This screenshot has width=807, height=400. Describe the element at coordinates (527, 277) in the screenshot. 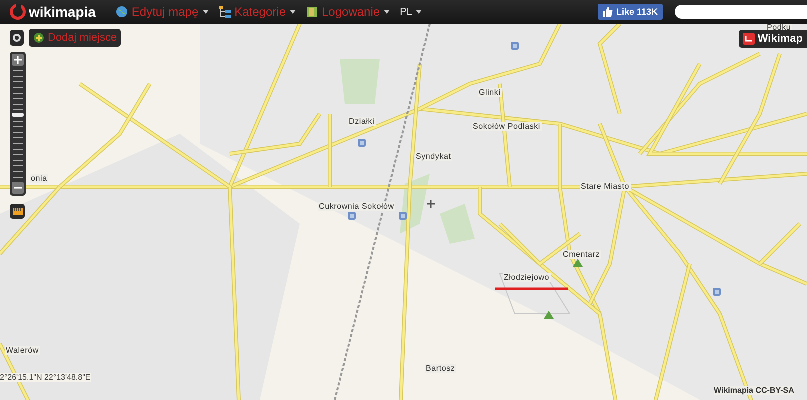

I see `place-label: Złodziejowo` at that location.